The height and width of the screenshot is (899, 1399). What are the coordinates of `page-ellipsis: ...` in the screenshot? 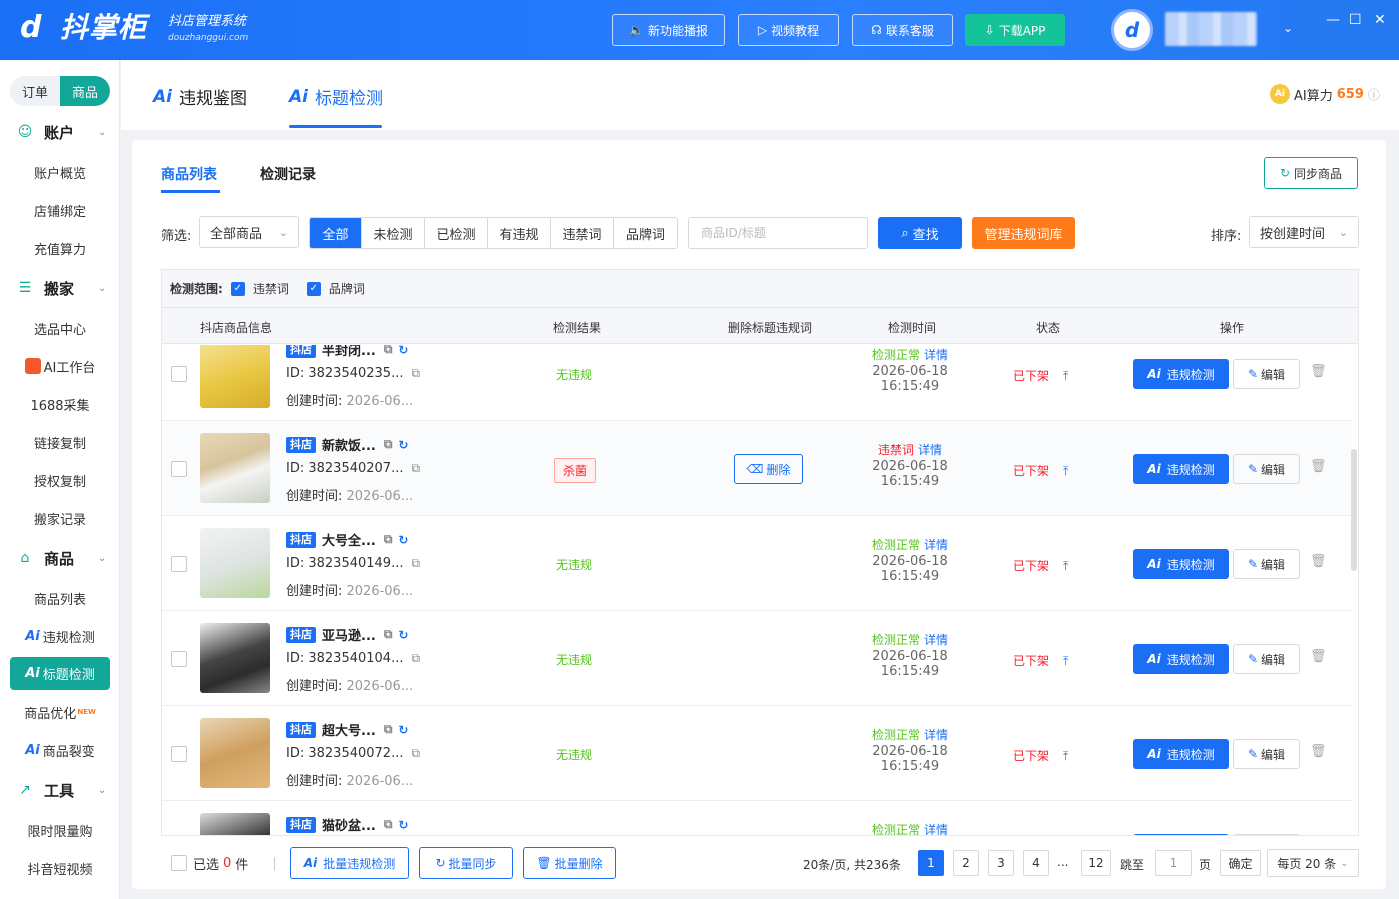 It's located at (1062, 862).